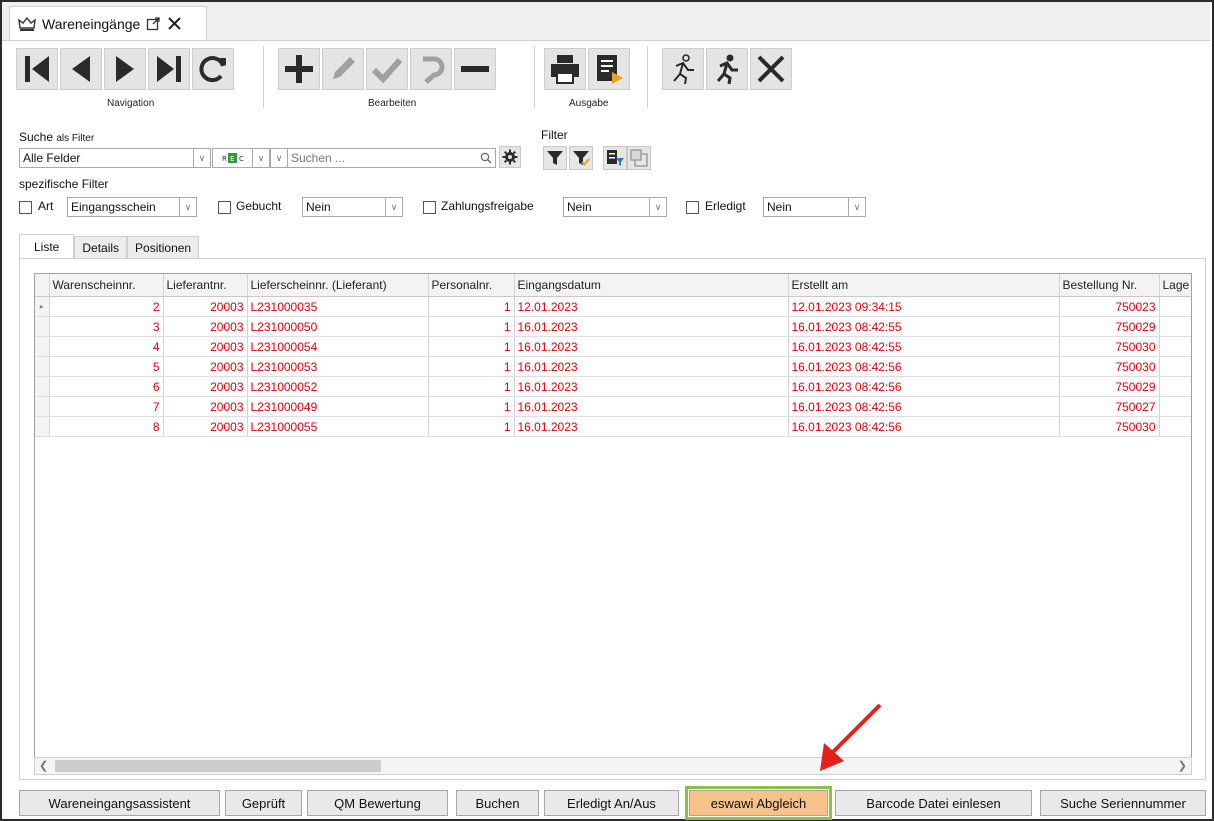  Describe the element at coordinates (615, 207) in the screenshot. I see `zahlungsfreigabe-select: Nein ∨` at that location.